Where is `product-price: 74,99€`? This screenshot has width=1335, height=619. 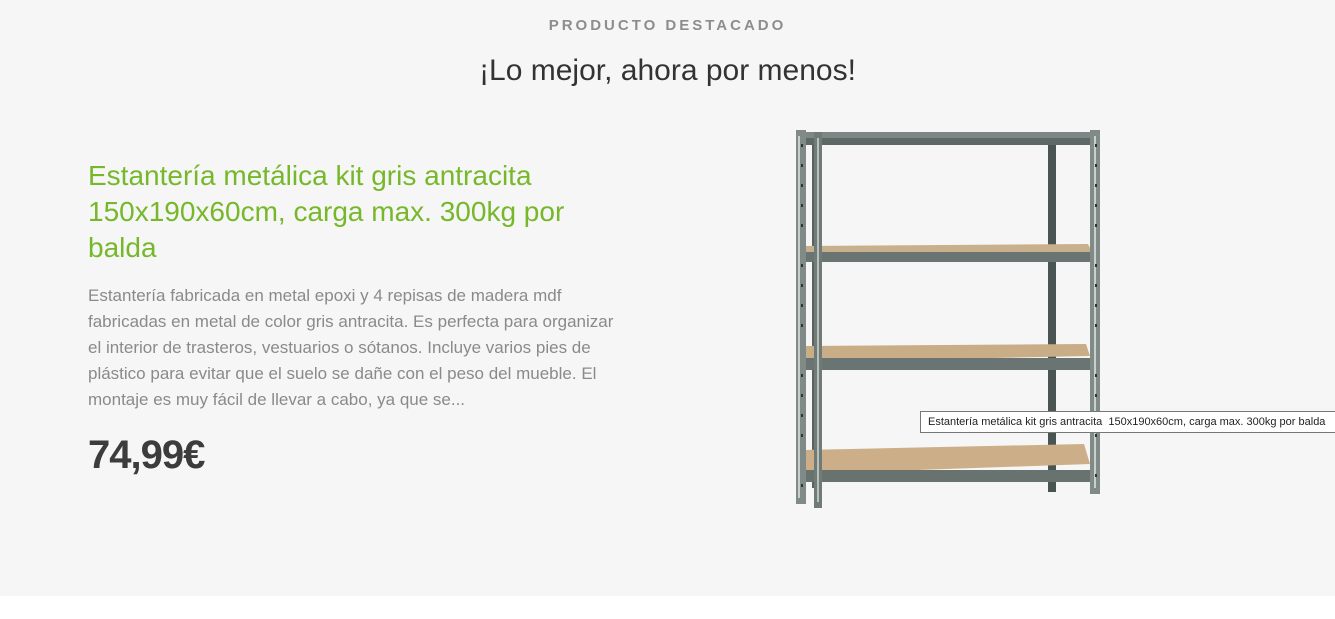 product-price: 74,99€ is located at coordinates (146, 455).